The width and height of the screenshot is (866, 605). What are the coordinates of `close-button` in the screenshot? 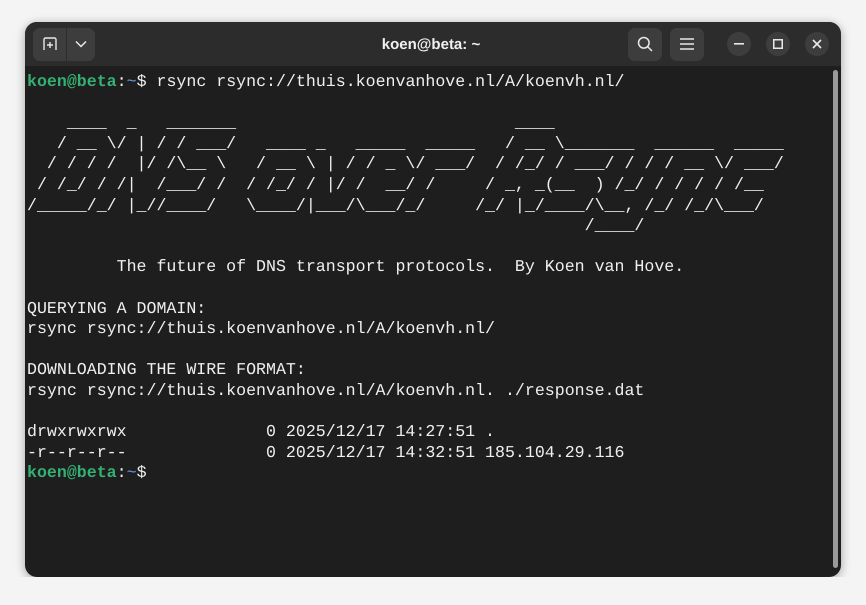 It's located at (817, 44).